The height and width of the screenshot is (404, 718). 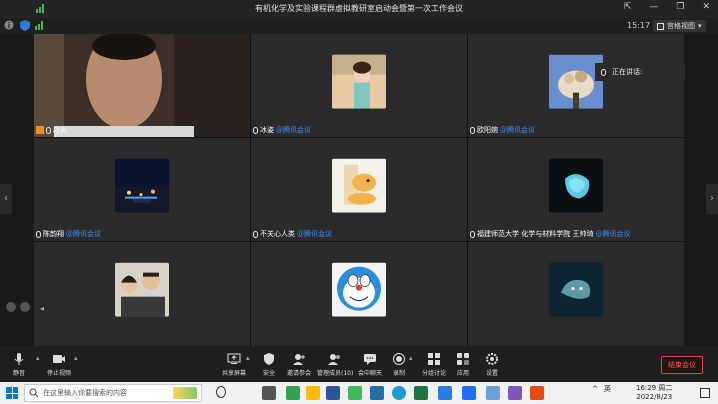 I want to click on participant-tile: 福建师范大学 化学与材料学院 王帅琦 @腾讯会议, so click(x=576, y=189).